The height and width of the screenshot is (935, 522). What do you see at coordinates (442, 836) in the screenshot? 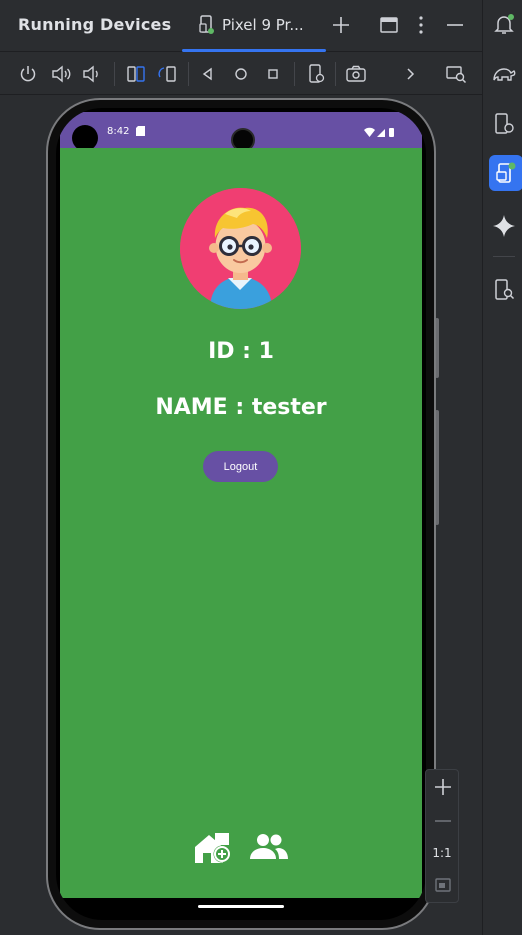
I see `zoom-controls: 1:1` at bounding box center [442, 836].